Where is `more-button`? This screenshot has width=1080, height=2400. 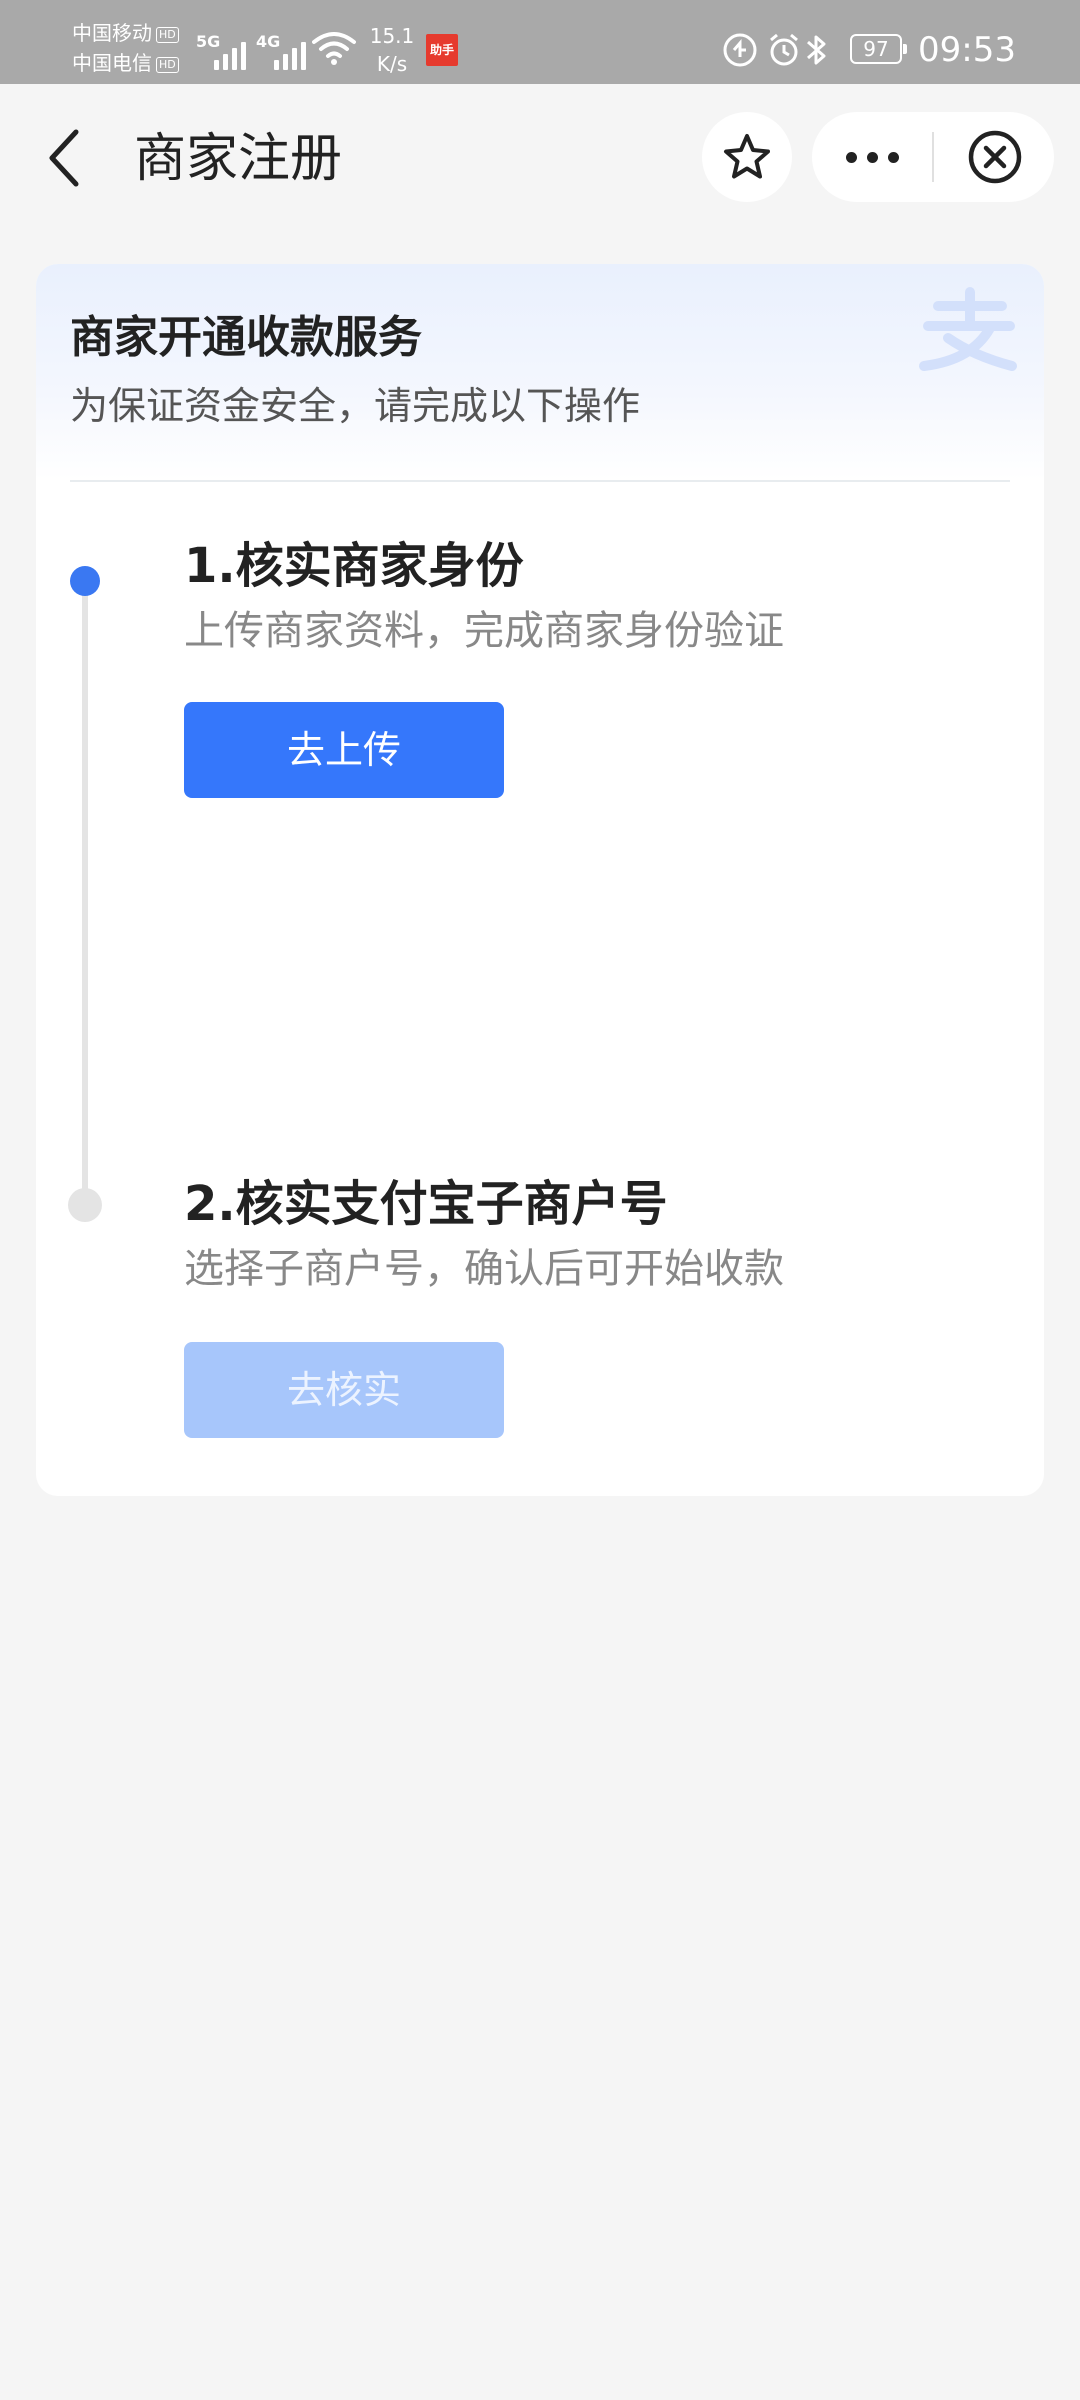
more-button is located at coordinates (872, 157).